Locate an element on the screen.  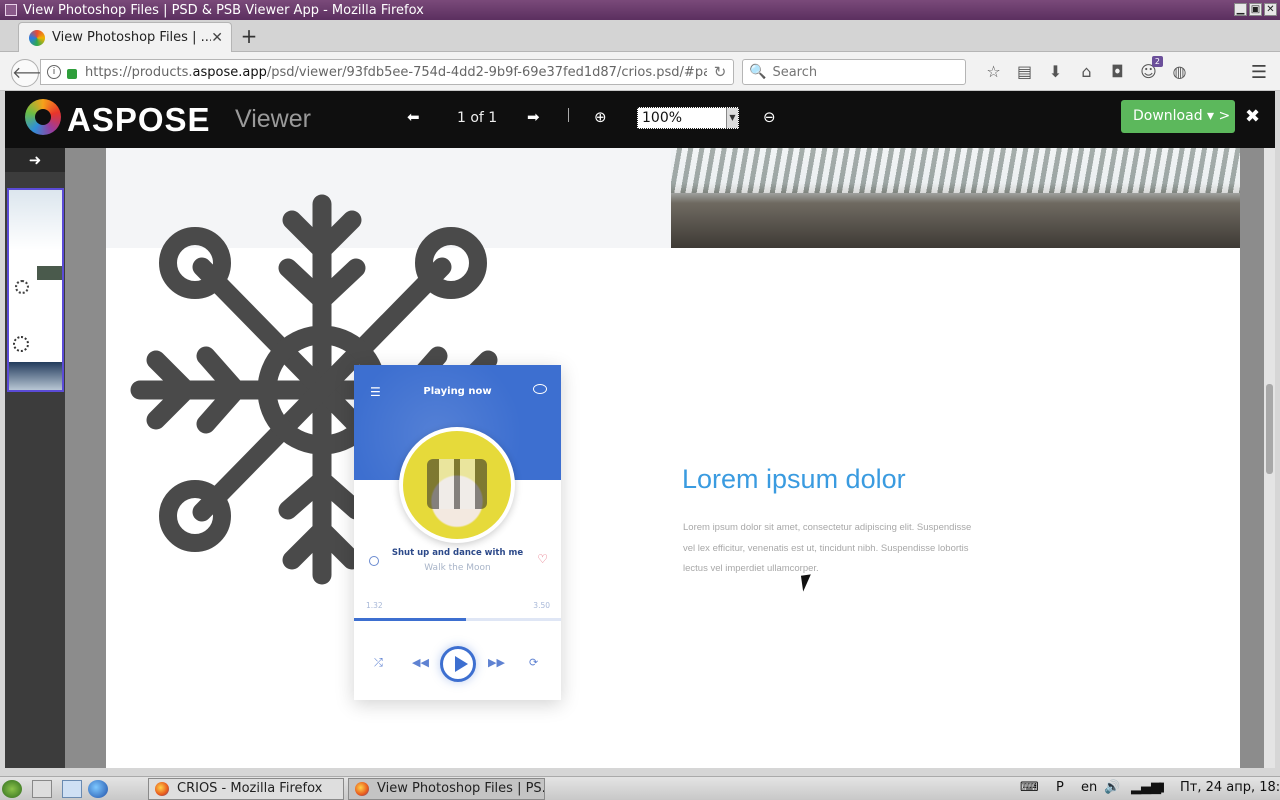
aspose-brand: ASPOSE is located at coordinates (139, 119).